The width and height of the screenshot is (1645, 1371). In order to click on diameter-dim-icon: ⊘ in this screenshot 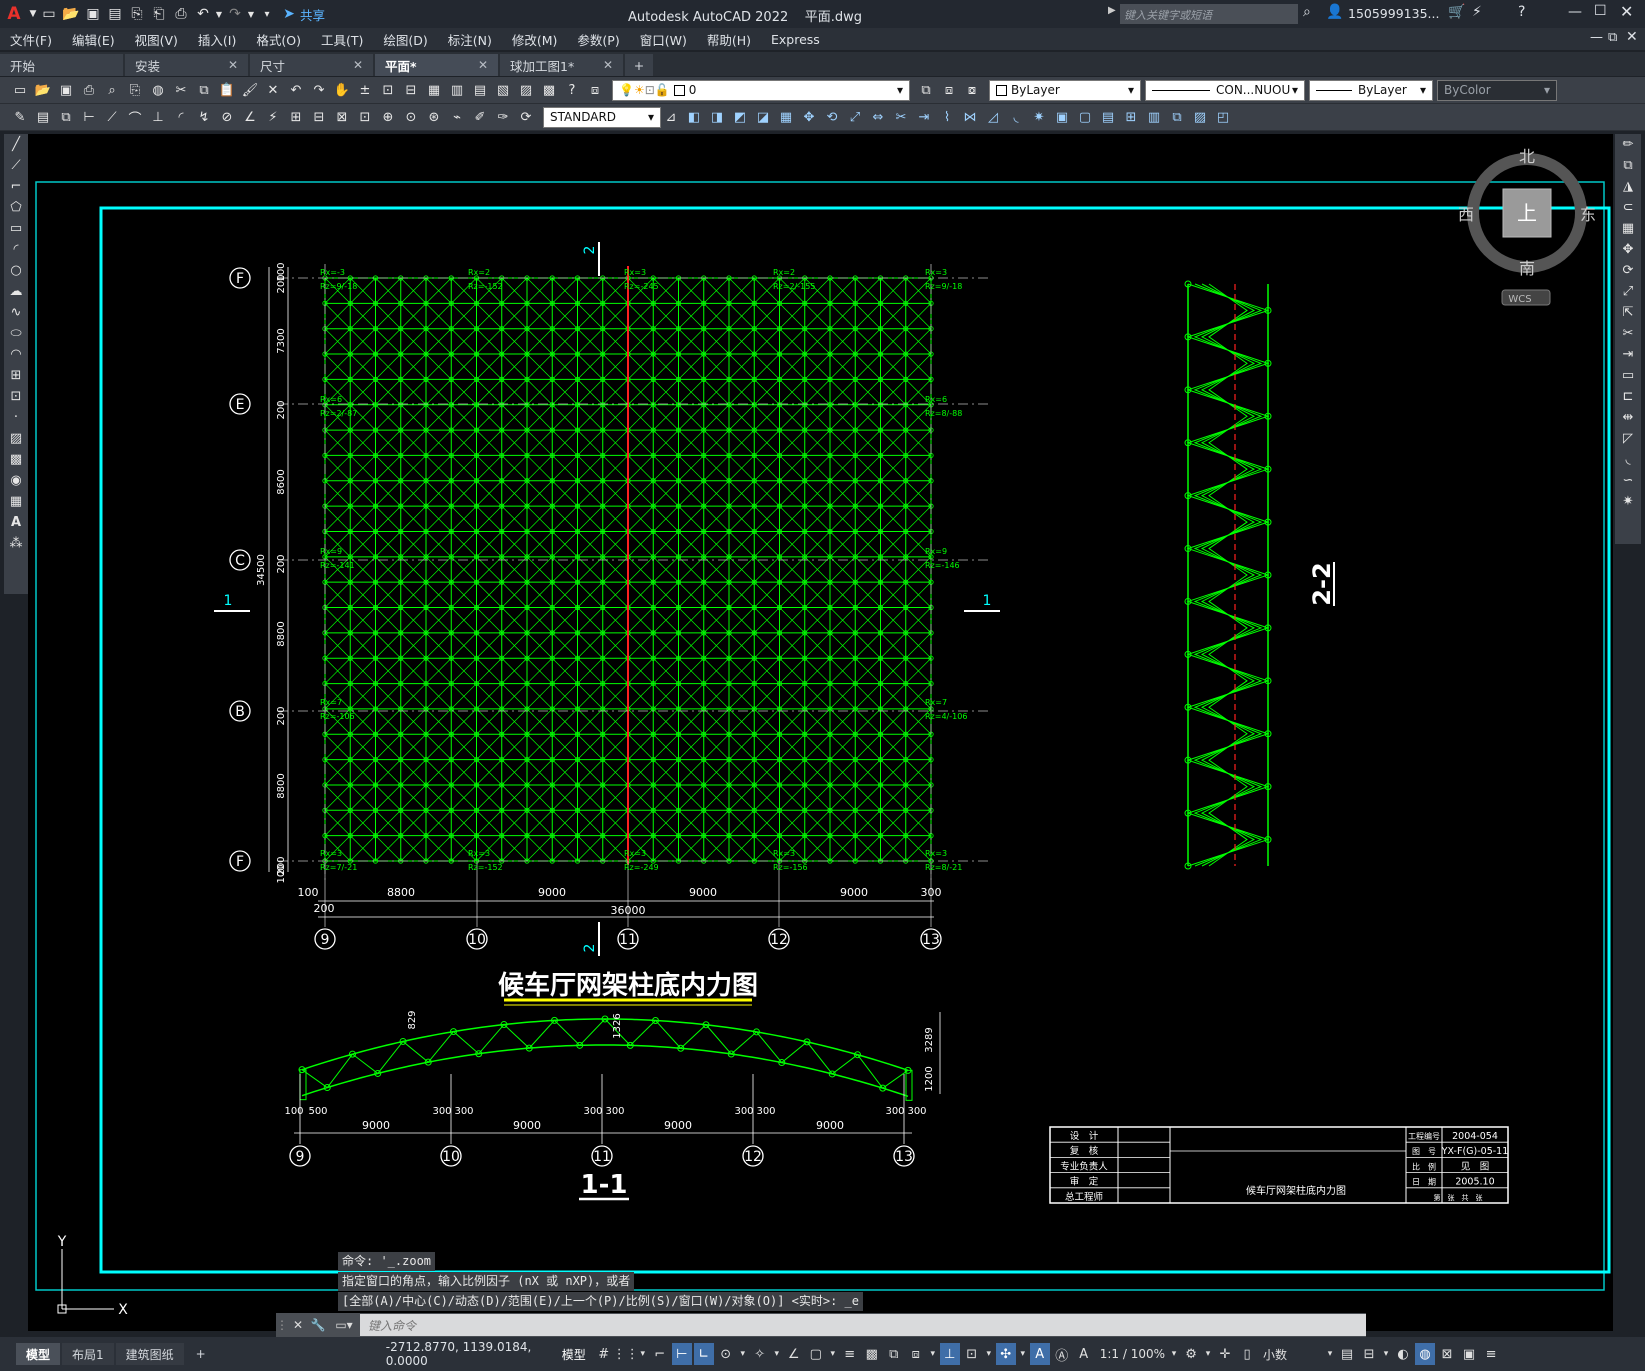, I will do `click(227, 117)`.